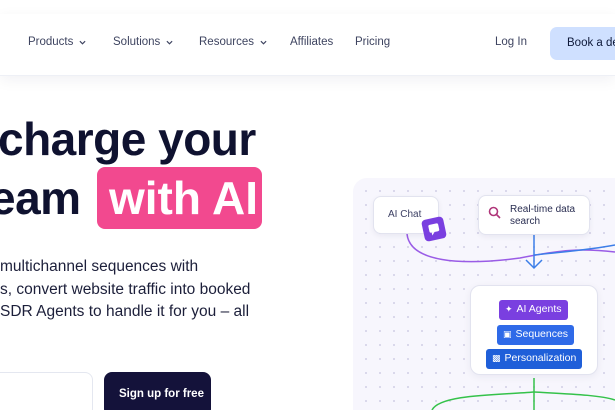 The width and height of the screenshot is (615, 410). What do you see at coordinates (543, 215) in the screenshot?
I see `realtime-search-label: Real-time data search` at bounding box center [543, 215].